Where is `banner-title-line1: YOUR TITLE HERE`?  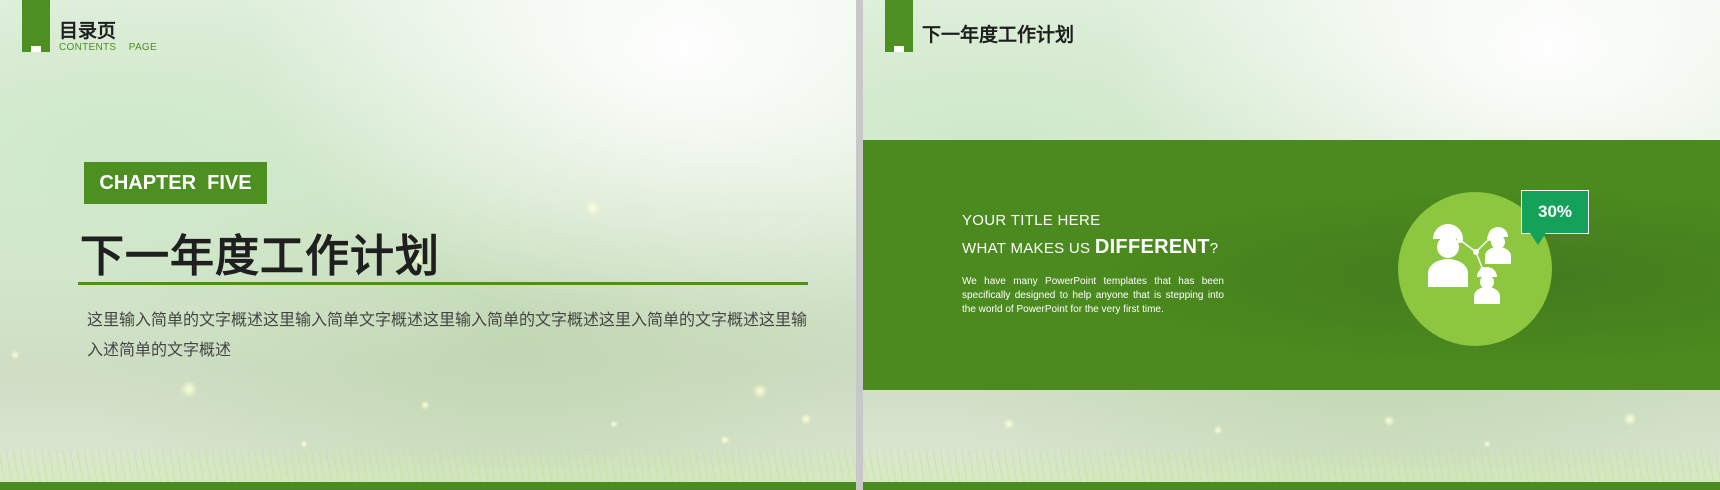
banner-title-line1: YOUR TITLE HERE is located at coordinates (1031, 220).